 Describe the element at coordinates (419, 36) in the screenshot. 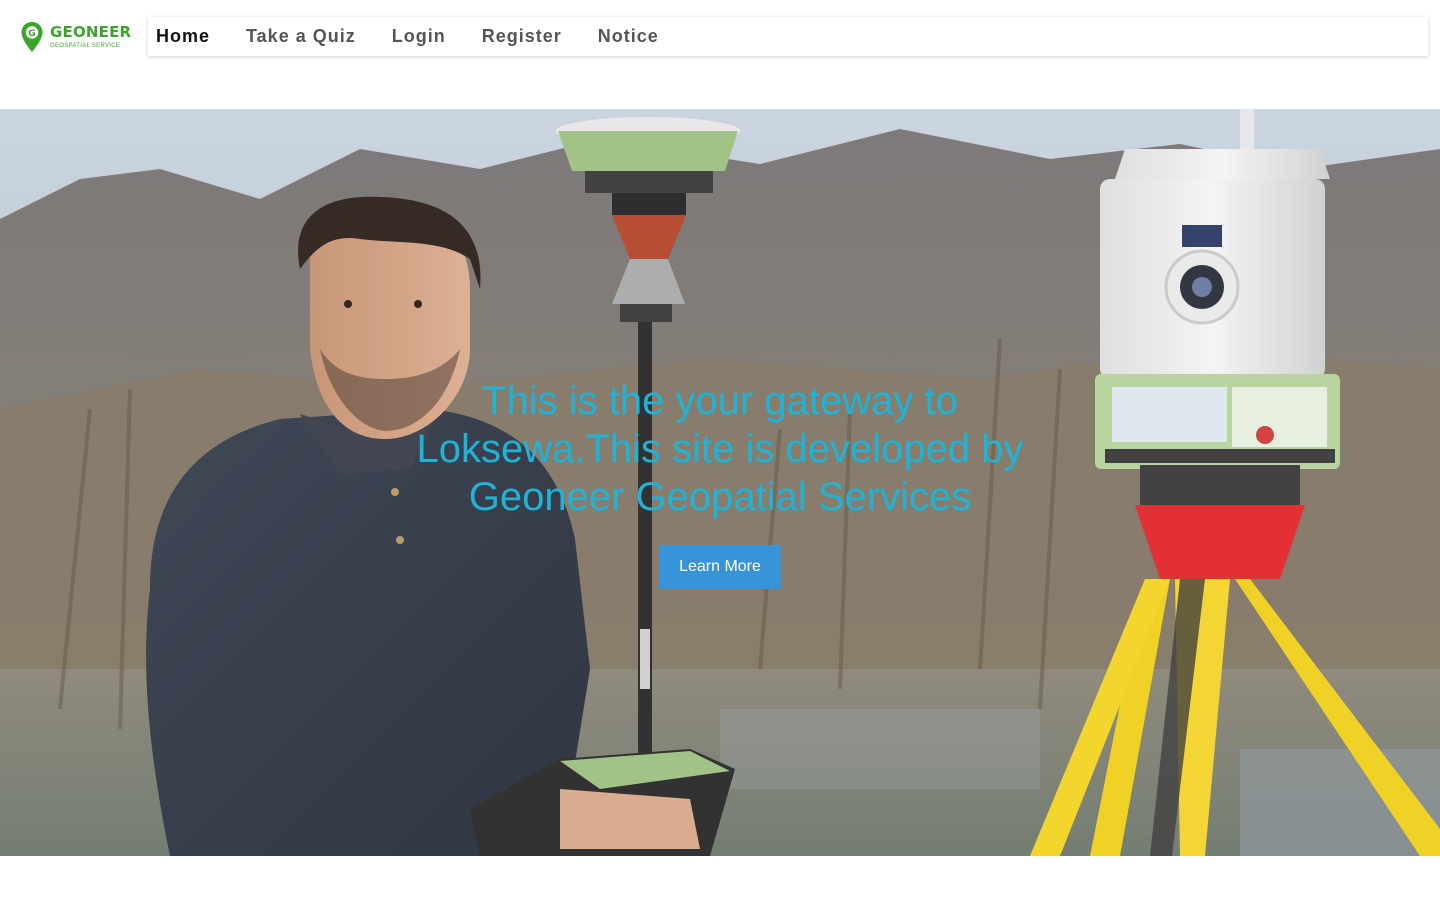

I see `nav-login: Login` at that location.